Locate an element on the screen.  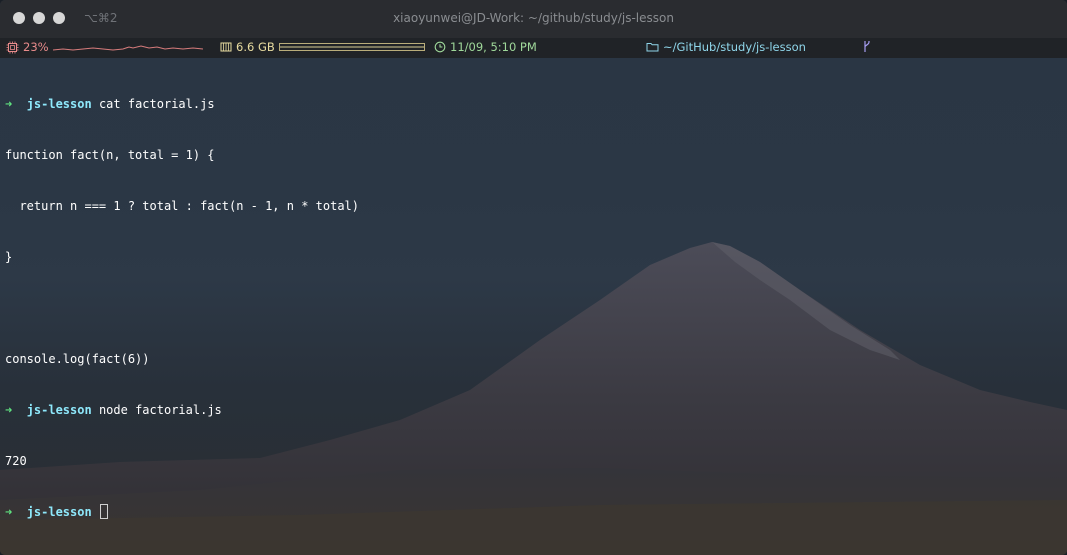
prompt-line: ➜ js-lesson node factorial.js is located at coordinates (182, 410).